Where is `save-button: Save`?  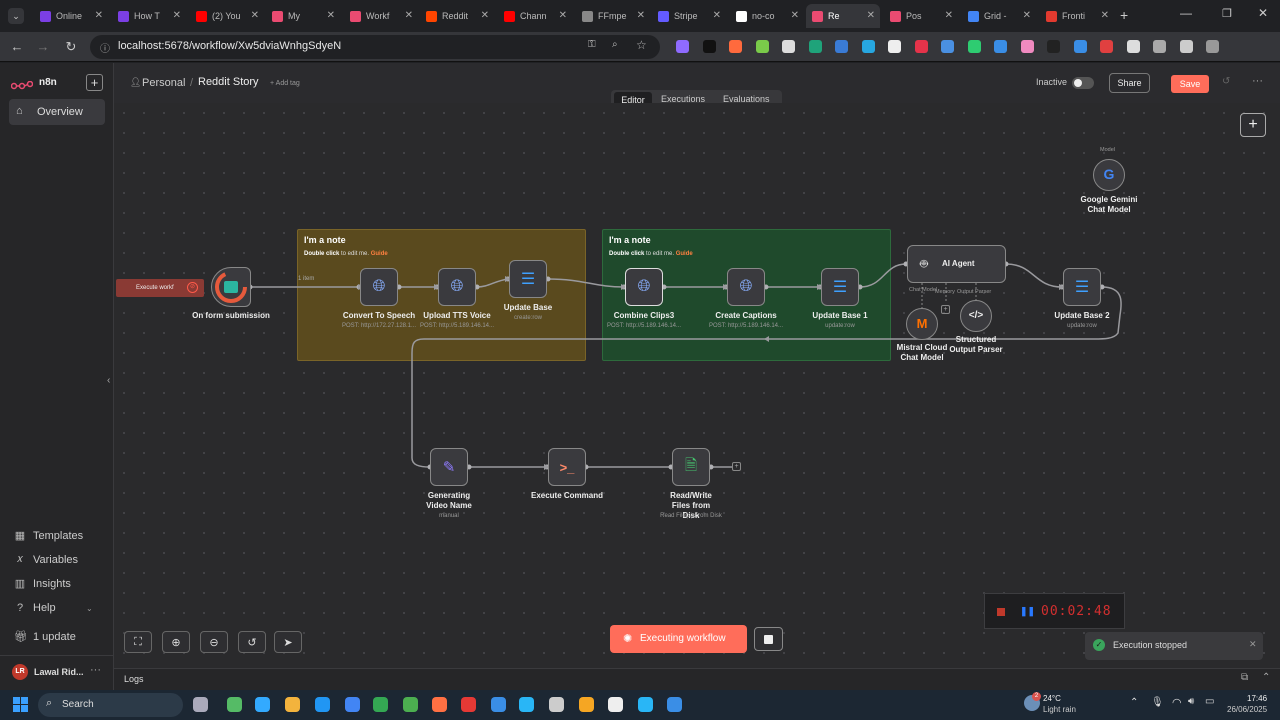 save-button: Save is located at coordinates (1190, 84).